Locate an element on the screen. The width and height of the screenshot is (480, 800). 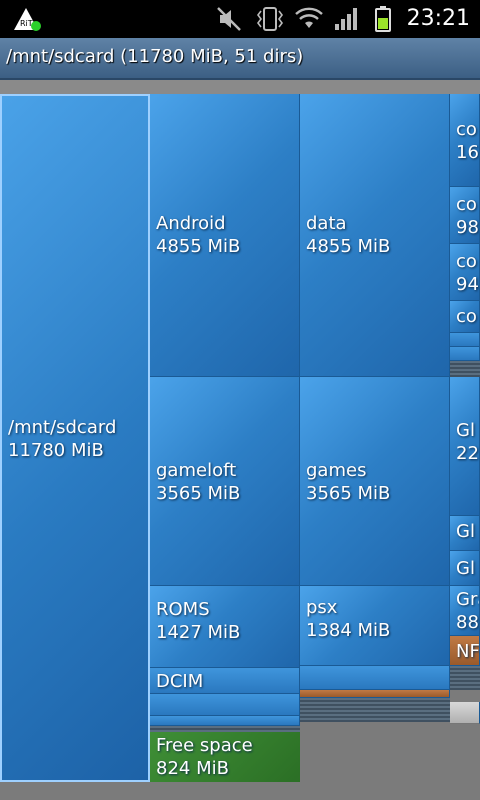
battery-icon is located at coordinates (383, 19).